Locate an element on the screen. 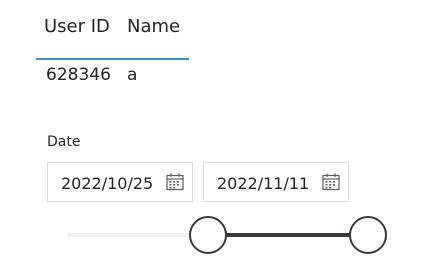 This screenshot has width=427, height=277. user-table: User ID Name 628346 a is located at coordinates (112, 47).